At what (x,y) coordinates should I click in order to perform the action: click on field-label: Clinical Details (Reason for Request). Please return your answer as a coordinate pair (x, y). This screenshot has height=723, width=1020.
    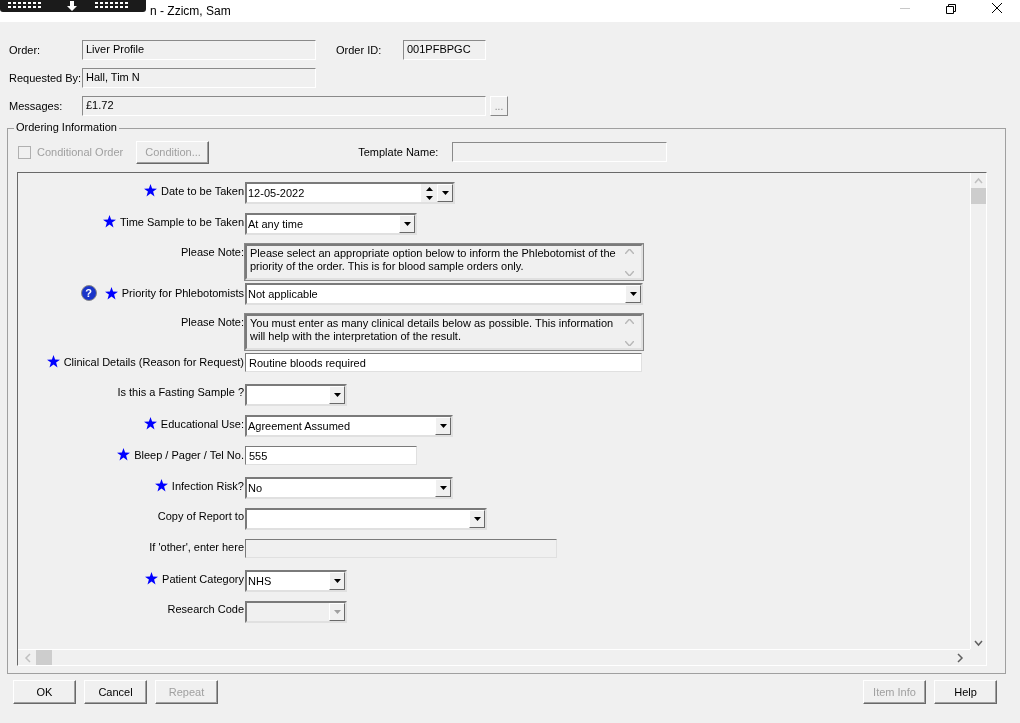
    Looking at the image, I should click on (153, 361).